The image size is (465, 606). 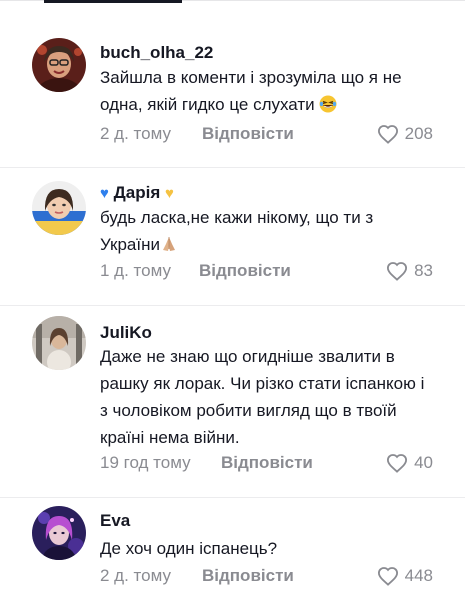 What do you see at coordinates (104, 193) in the screenshot?
I see `blue-heart-icon: ♥` at bounding box center [104, 193].